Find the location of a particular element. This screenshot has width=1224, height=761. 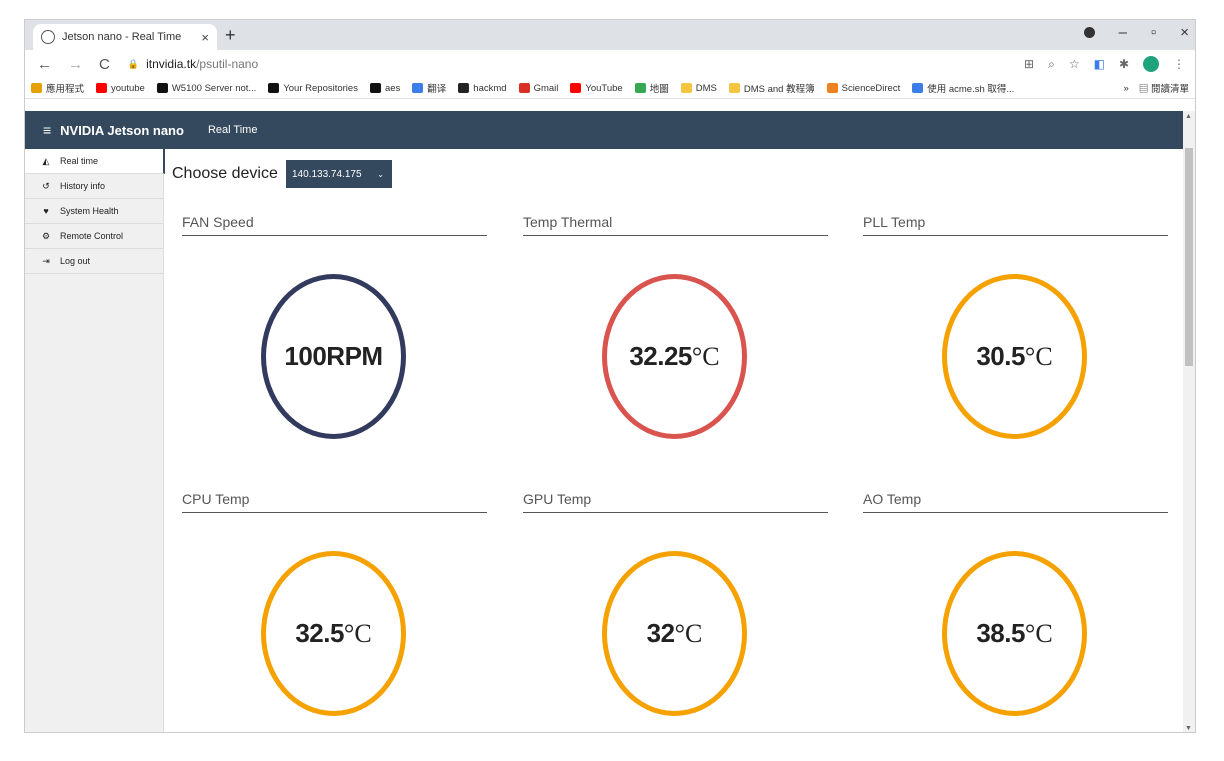

chevron-down-icon: ⌄ is located at coordinates (380, 174).